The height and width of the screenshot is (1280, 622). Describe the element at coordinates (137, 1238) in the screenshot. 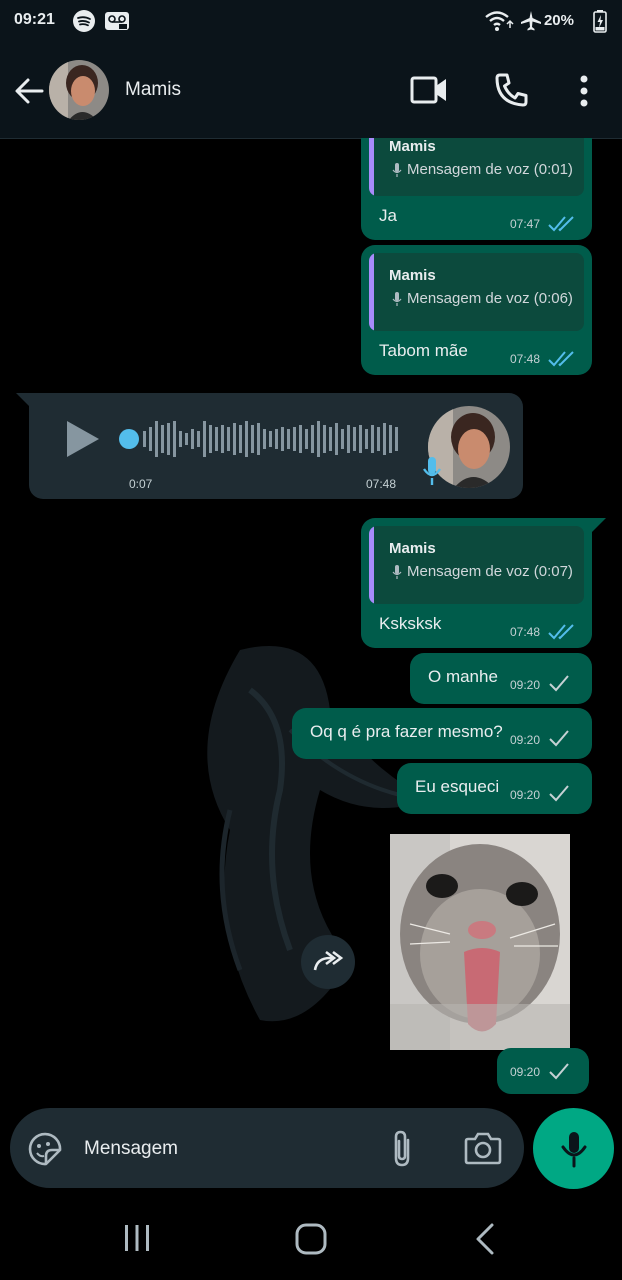

I see `recent-apps-icon` at that location.